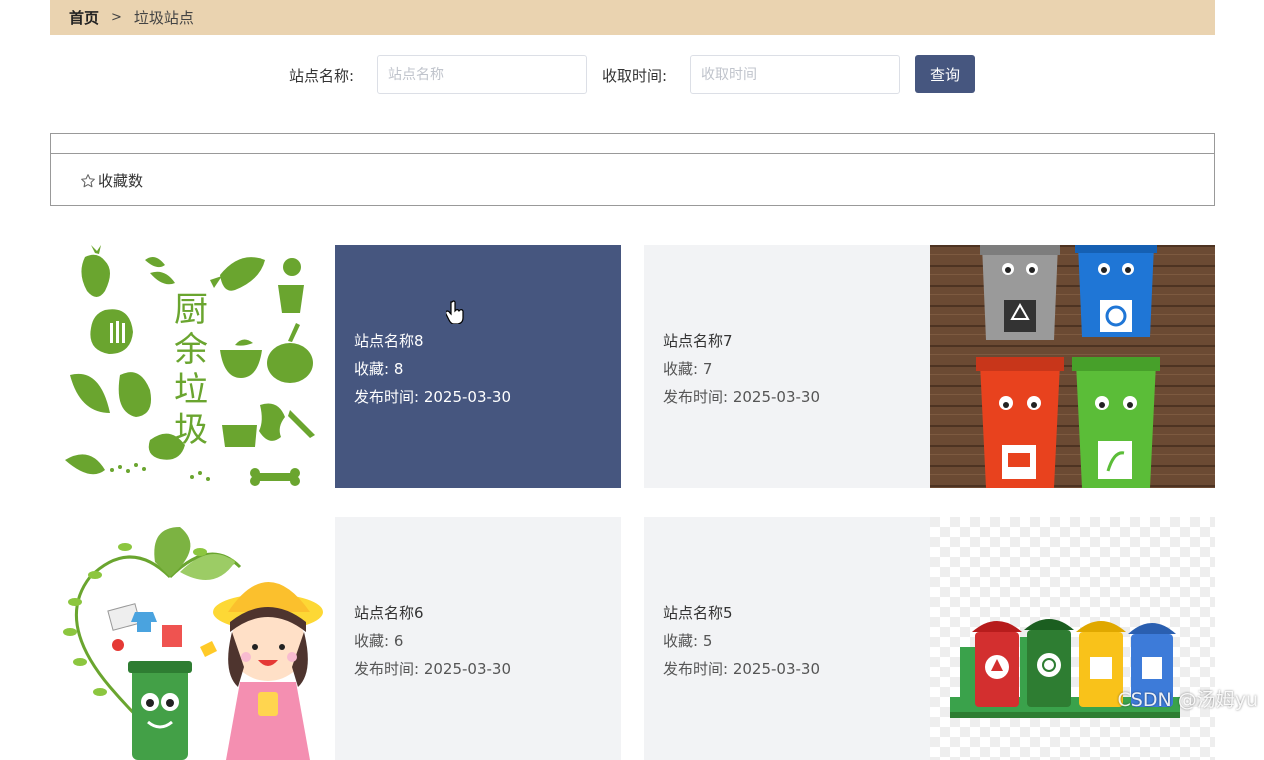 The width and height of the screenshot is (1264, 760). Describe the element at coordinates (321, 75) in the screenshot. I see `site-name-label: 站点名称:` at that location.